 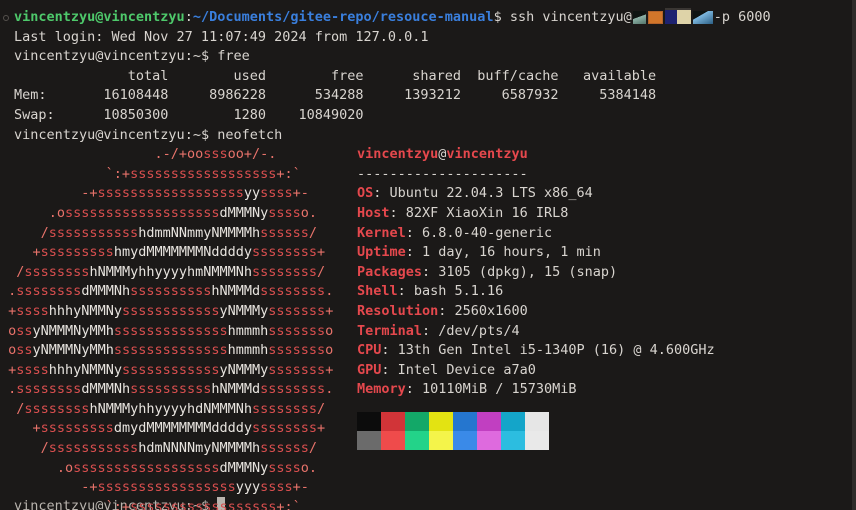 What do you see at coordinates (171, 408) in the screenshot?
I see `ascii-art-line: /sssssssshNMMMyhhyyyyhdNMMMNhssssssss/` at bounding box center [171, 408].